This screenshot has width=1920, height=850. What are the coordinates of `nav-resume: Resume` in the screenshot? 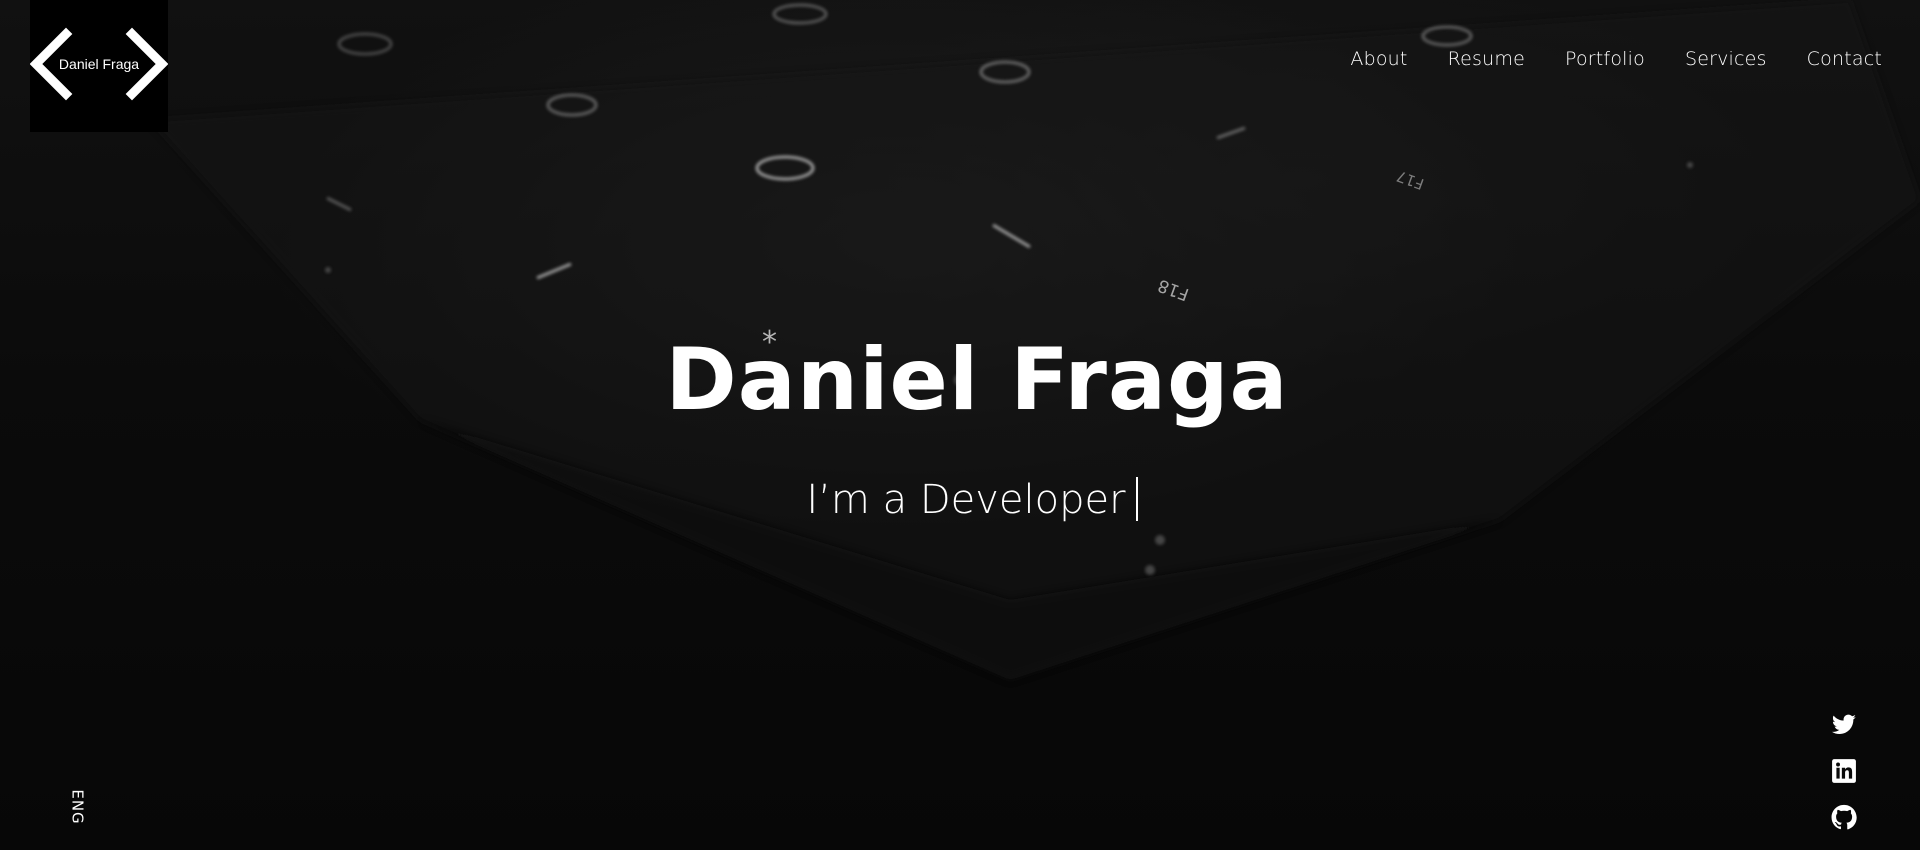 It's located at (1486, 59).